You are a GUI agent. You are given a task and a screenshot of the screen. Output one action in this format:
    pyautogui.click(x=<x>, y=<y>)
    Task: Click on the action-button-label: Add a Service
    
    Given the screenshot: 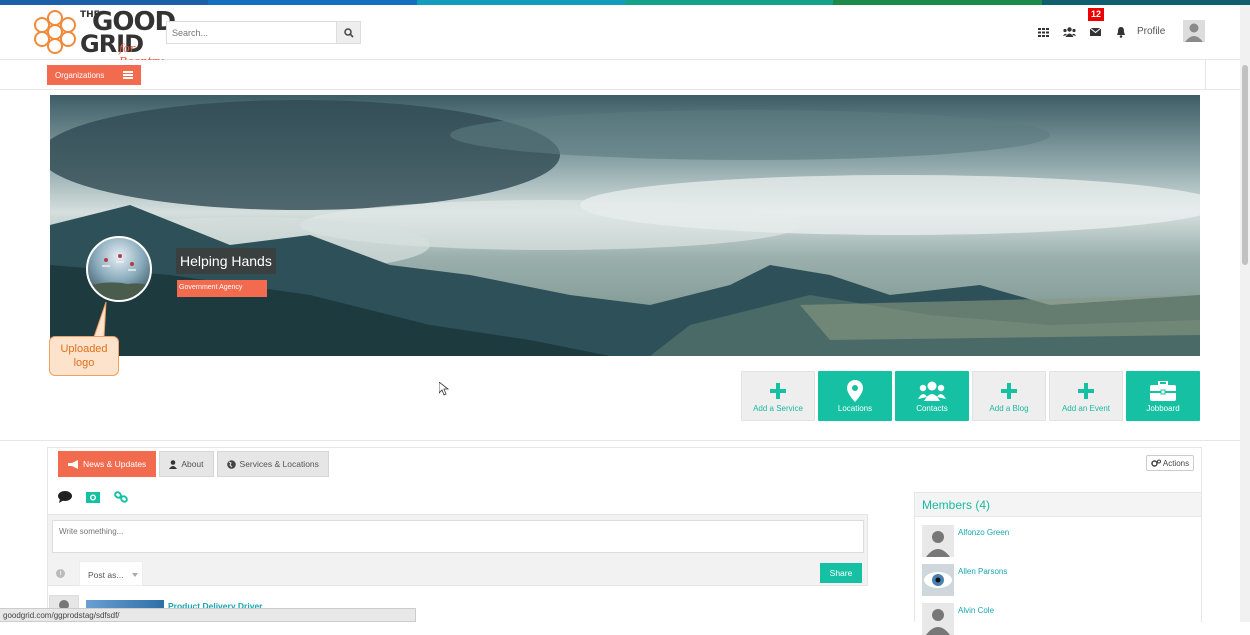 What is the action you would take?
    pyautogui.click(x=778, y=408)
    